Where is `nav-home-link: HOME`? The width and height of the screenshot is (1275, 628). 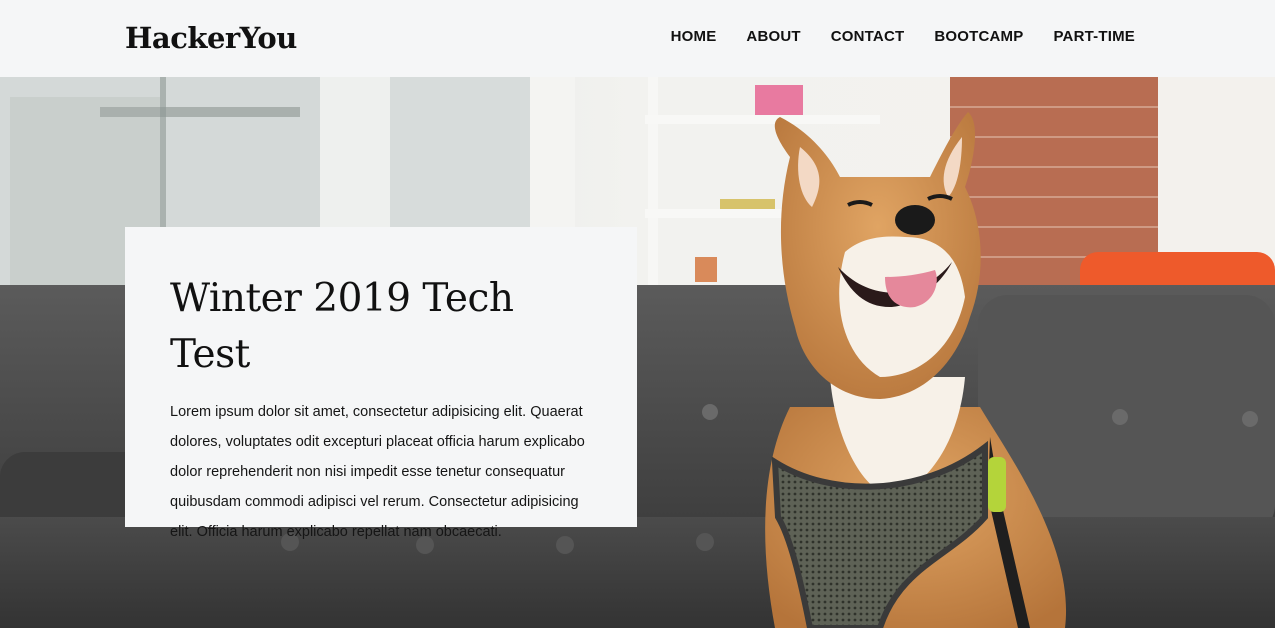
nav-home-link: HOME is located at coordinates (694, 37).